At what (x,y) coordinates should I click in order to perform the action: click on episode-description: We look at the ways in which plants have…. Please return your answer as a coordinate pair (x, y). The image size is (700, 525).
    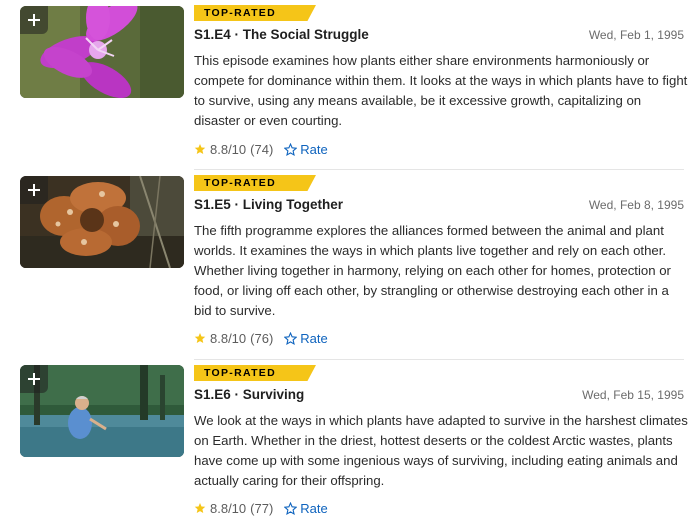
    Looking at the image, I should click on (441, 450).